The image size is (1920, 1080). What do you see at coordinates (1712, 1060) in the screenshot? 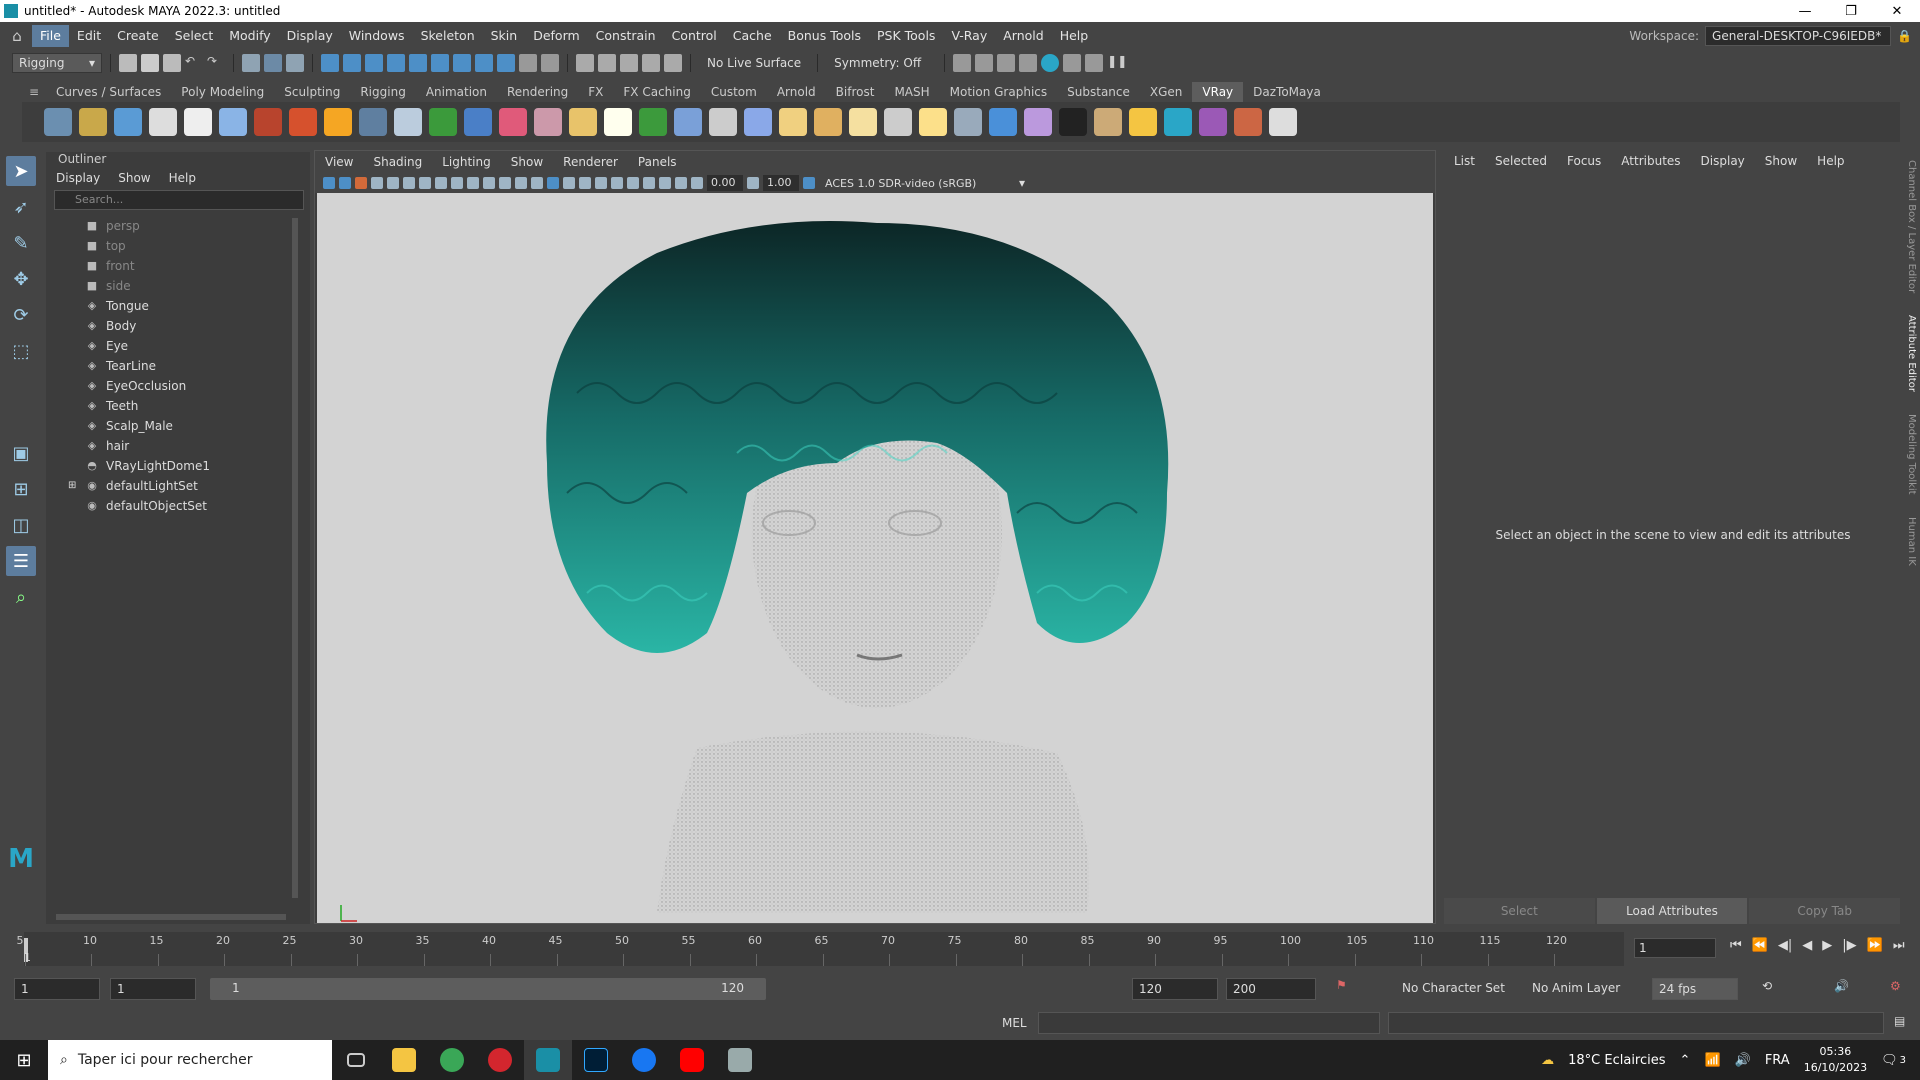
I see `network-icon: 📶` at bounding box center [1712, 1060].